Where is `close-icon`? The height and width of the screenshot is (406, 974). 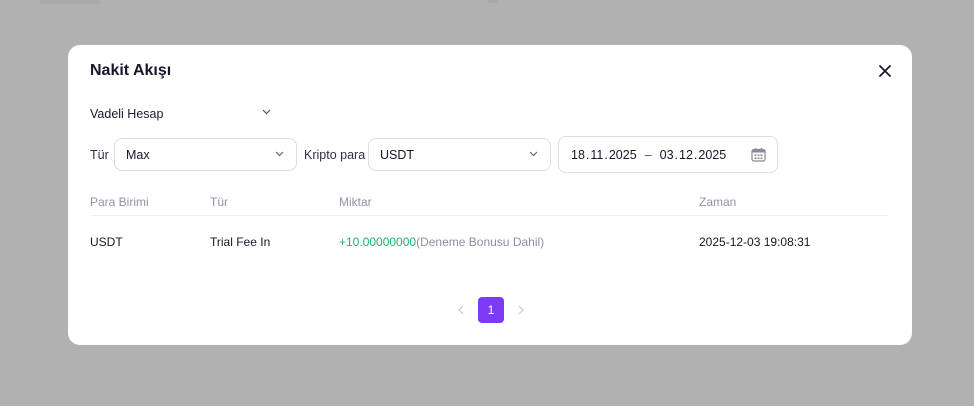
close-icon is located at coordinates (885, 71).